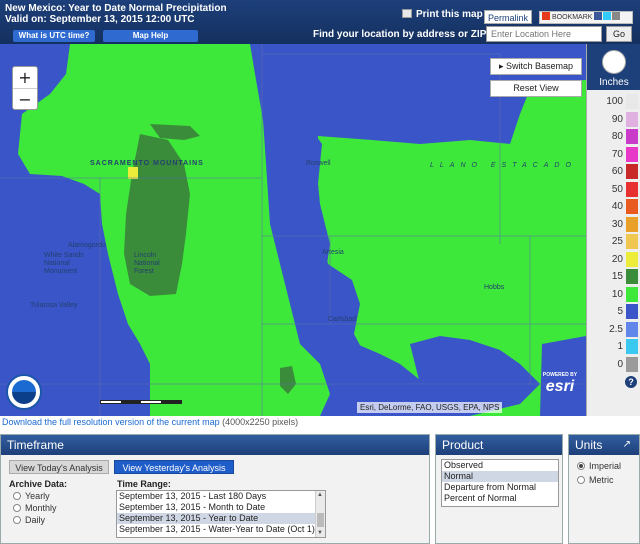 This screenshot has width=640, height=544. Describe the element at coordinates (35, 520) in the screenshot. I see `radio-label: Daily` at that location.